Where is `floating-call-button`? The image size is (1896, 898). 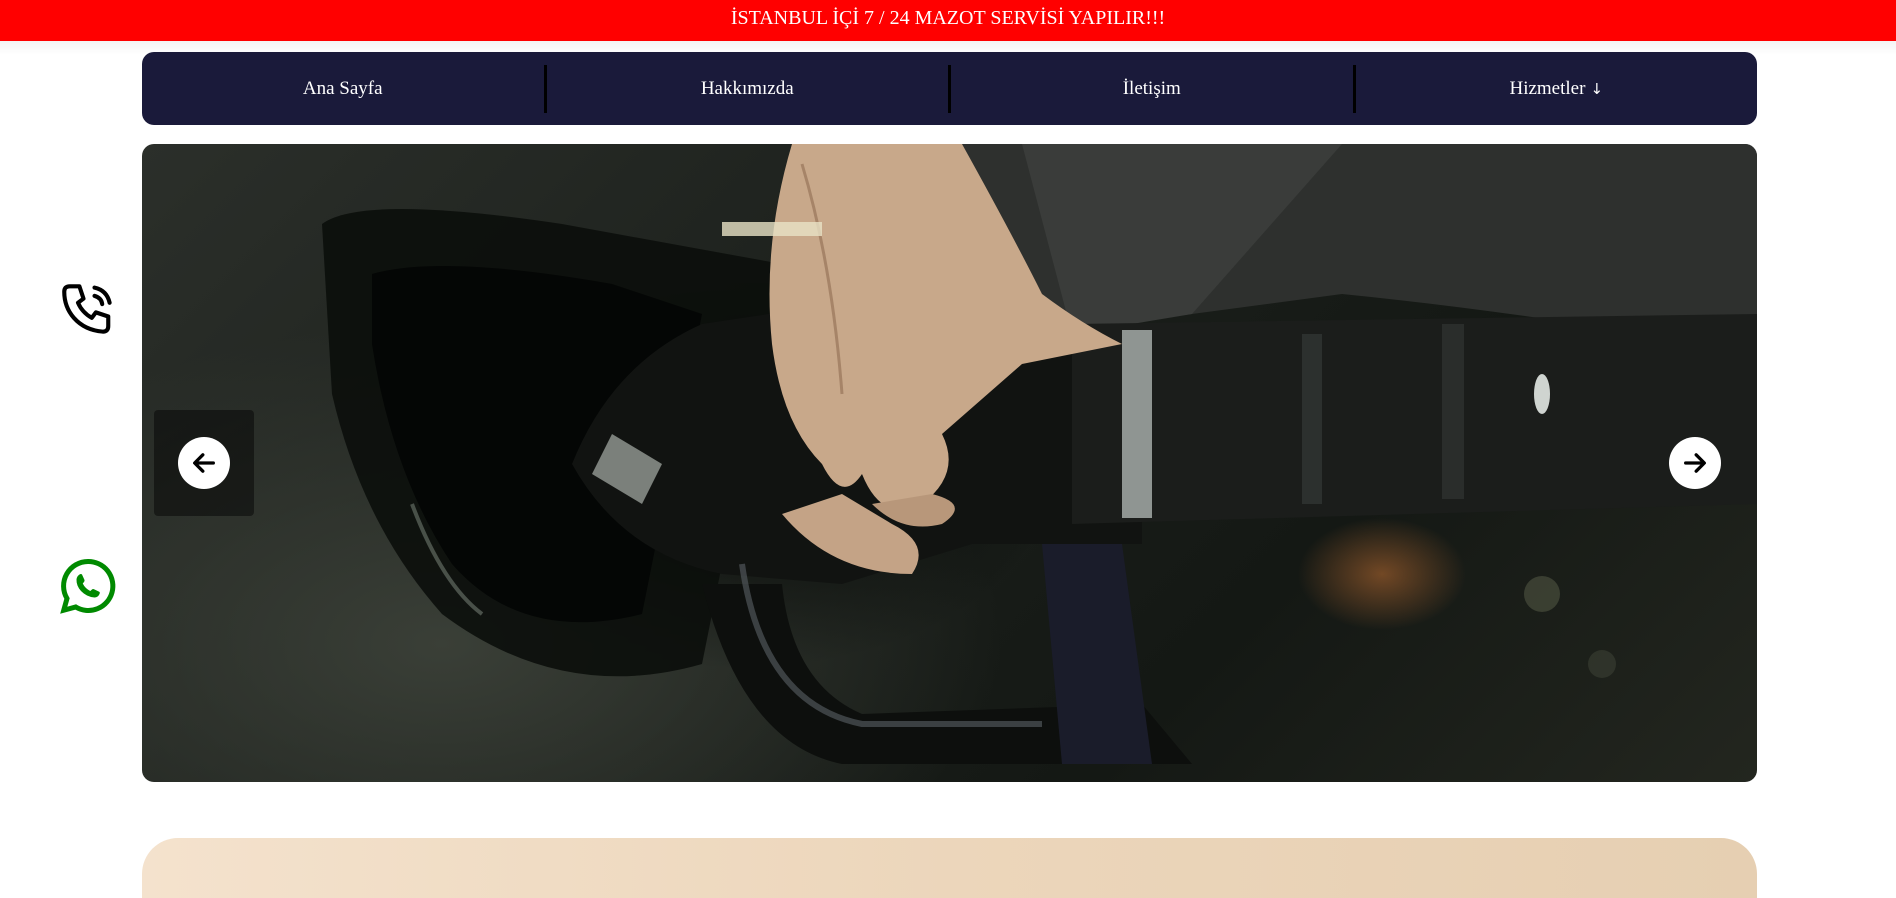 floating-call-button is located at coordinates (89, 311).